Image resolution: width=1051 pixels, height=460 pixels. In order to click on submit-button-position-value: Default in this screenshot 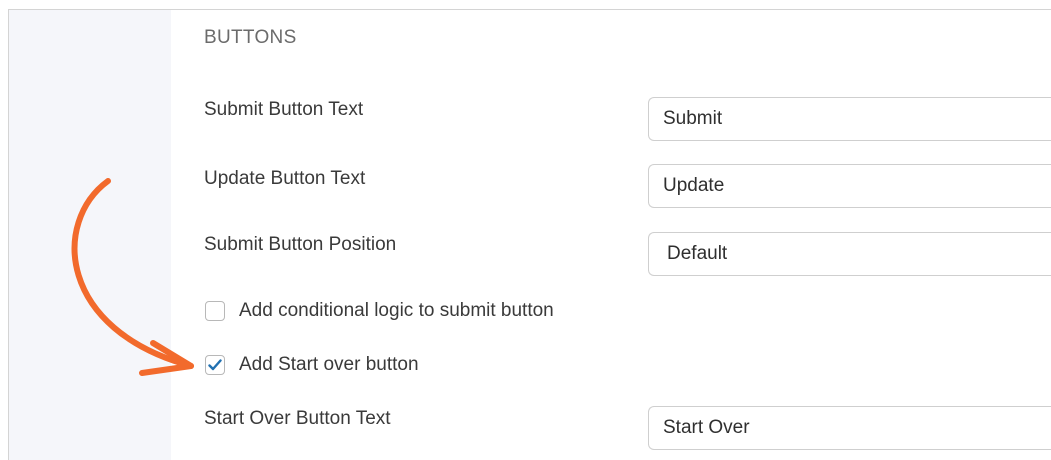, I will do `click(697, 253)`.